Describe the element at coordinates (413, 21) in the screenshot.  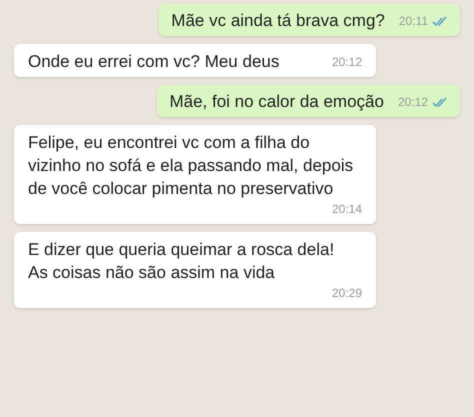
I see `message-time: 20:11` at that location.